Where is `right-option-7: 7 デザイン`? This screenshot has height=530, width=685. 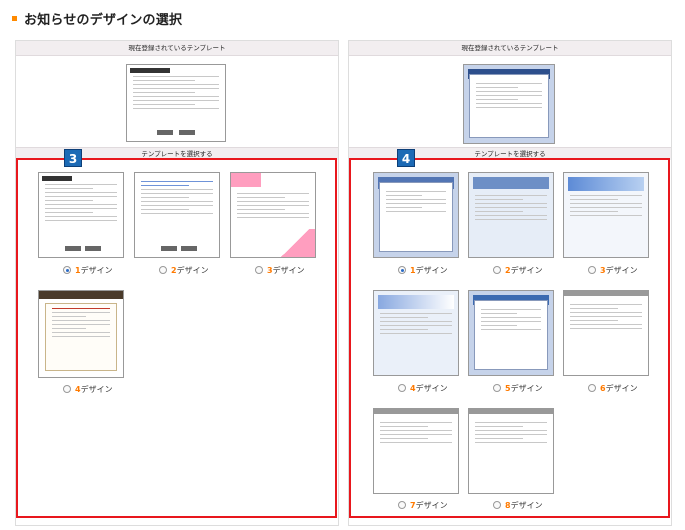 right-option-7: 7 デザイン is located at coordinates (423, 505).